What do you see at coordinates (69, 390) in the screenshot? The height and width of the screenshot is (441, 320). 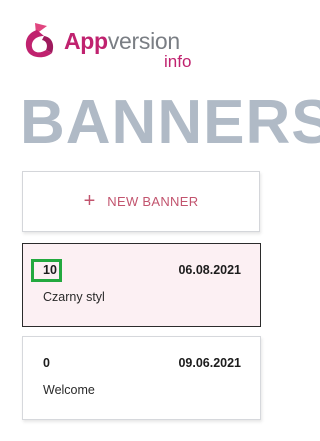 I see `banner-name: Welcome` at bounding box center [69, 390].